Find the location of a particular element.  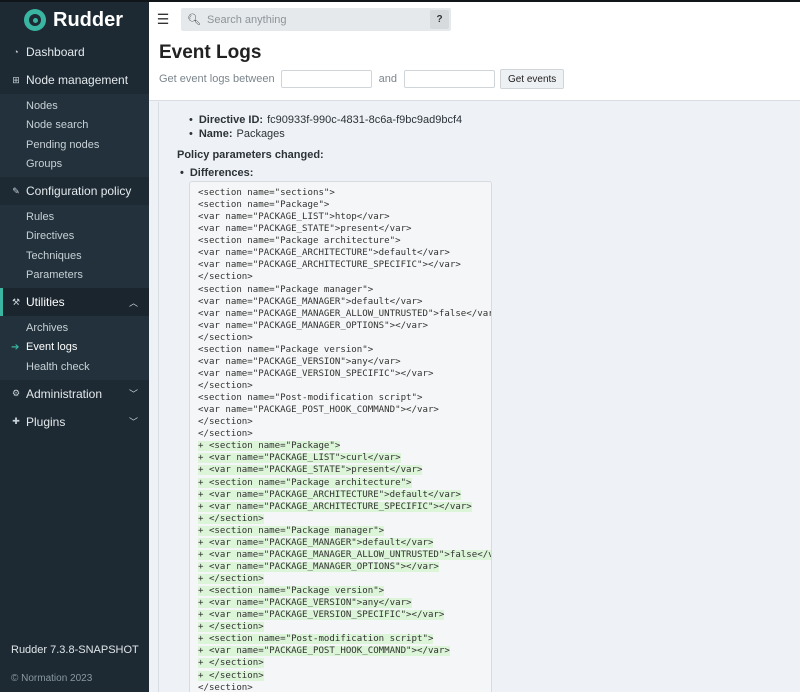

diff-line: <section name="Package manager"> is located at coordinates (344, 290).